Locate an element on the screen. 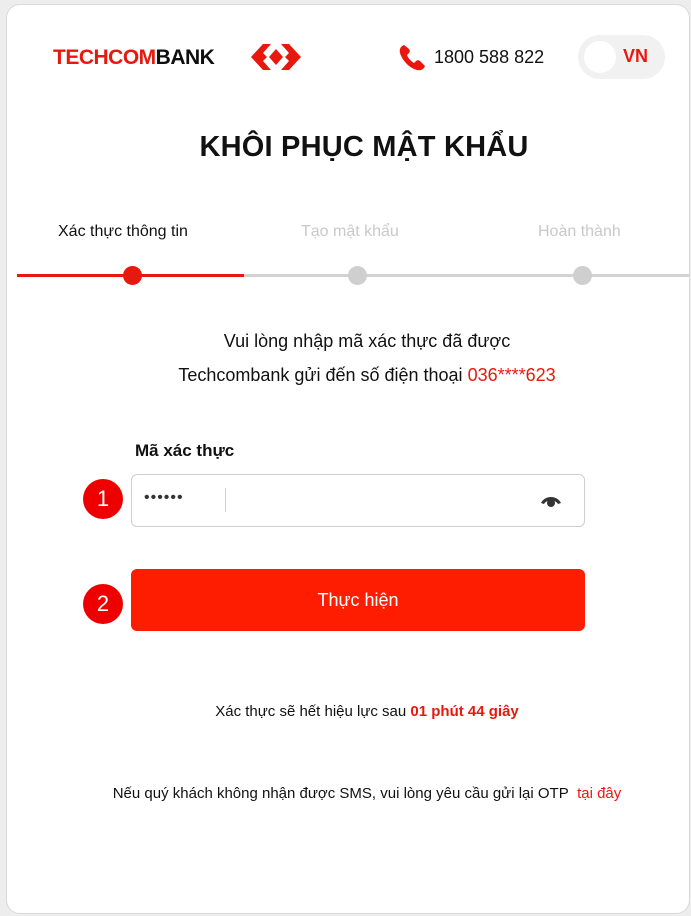 This screenshot has height=916, width=691. step-badge-2: 2 is located at coordinates (103, 604).